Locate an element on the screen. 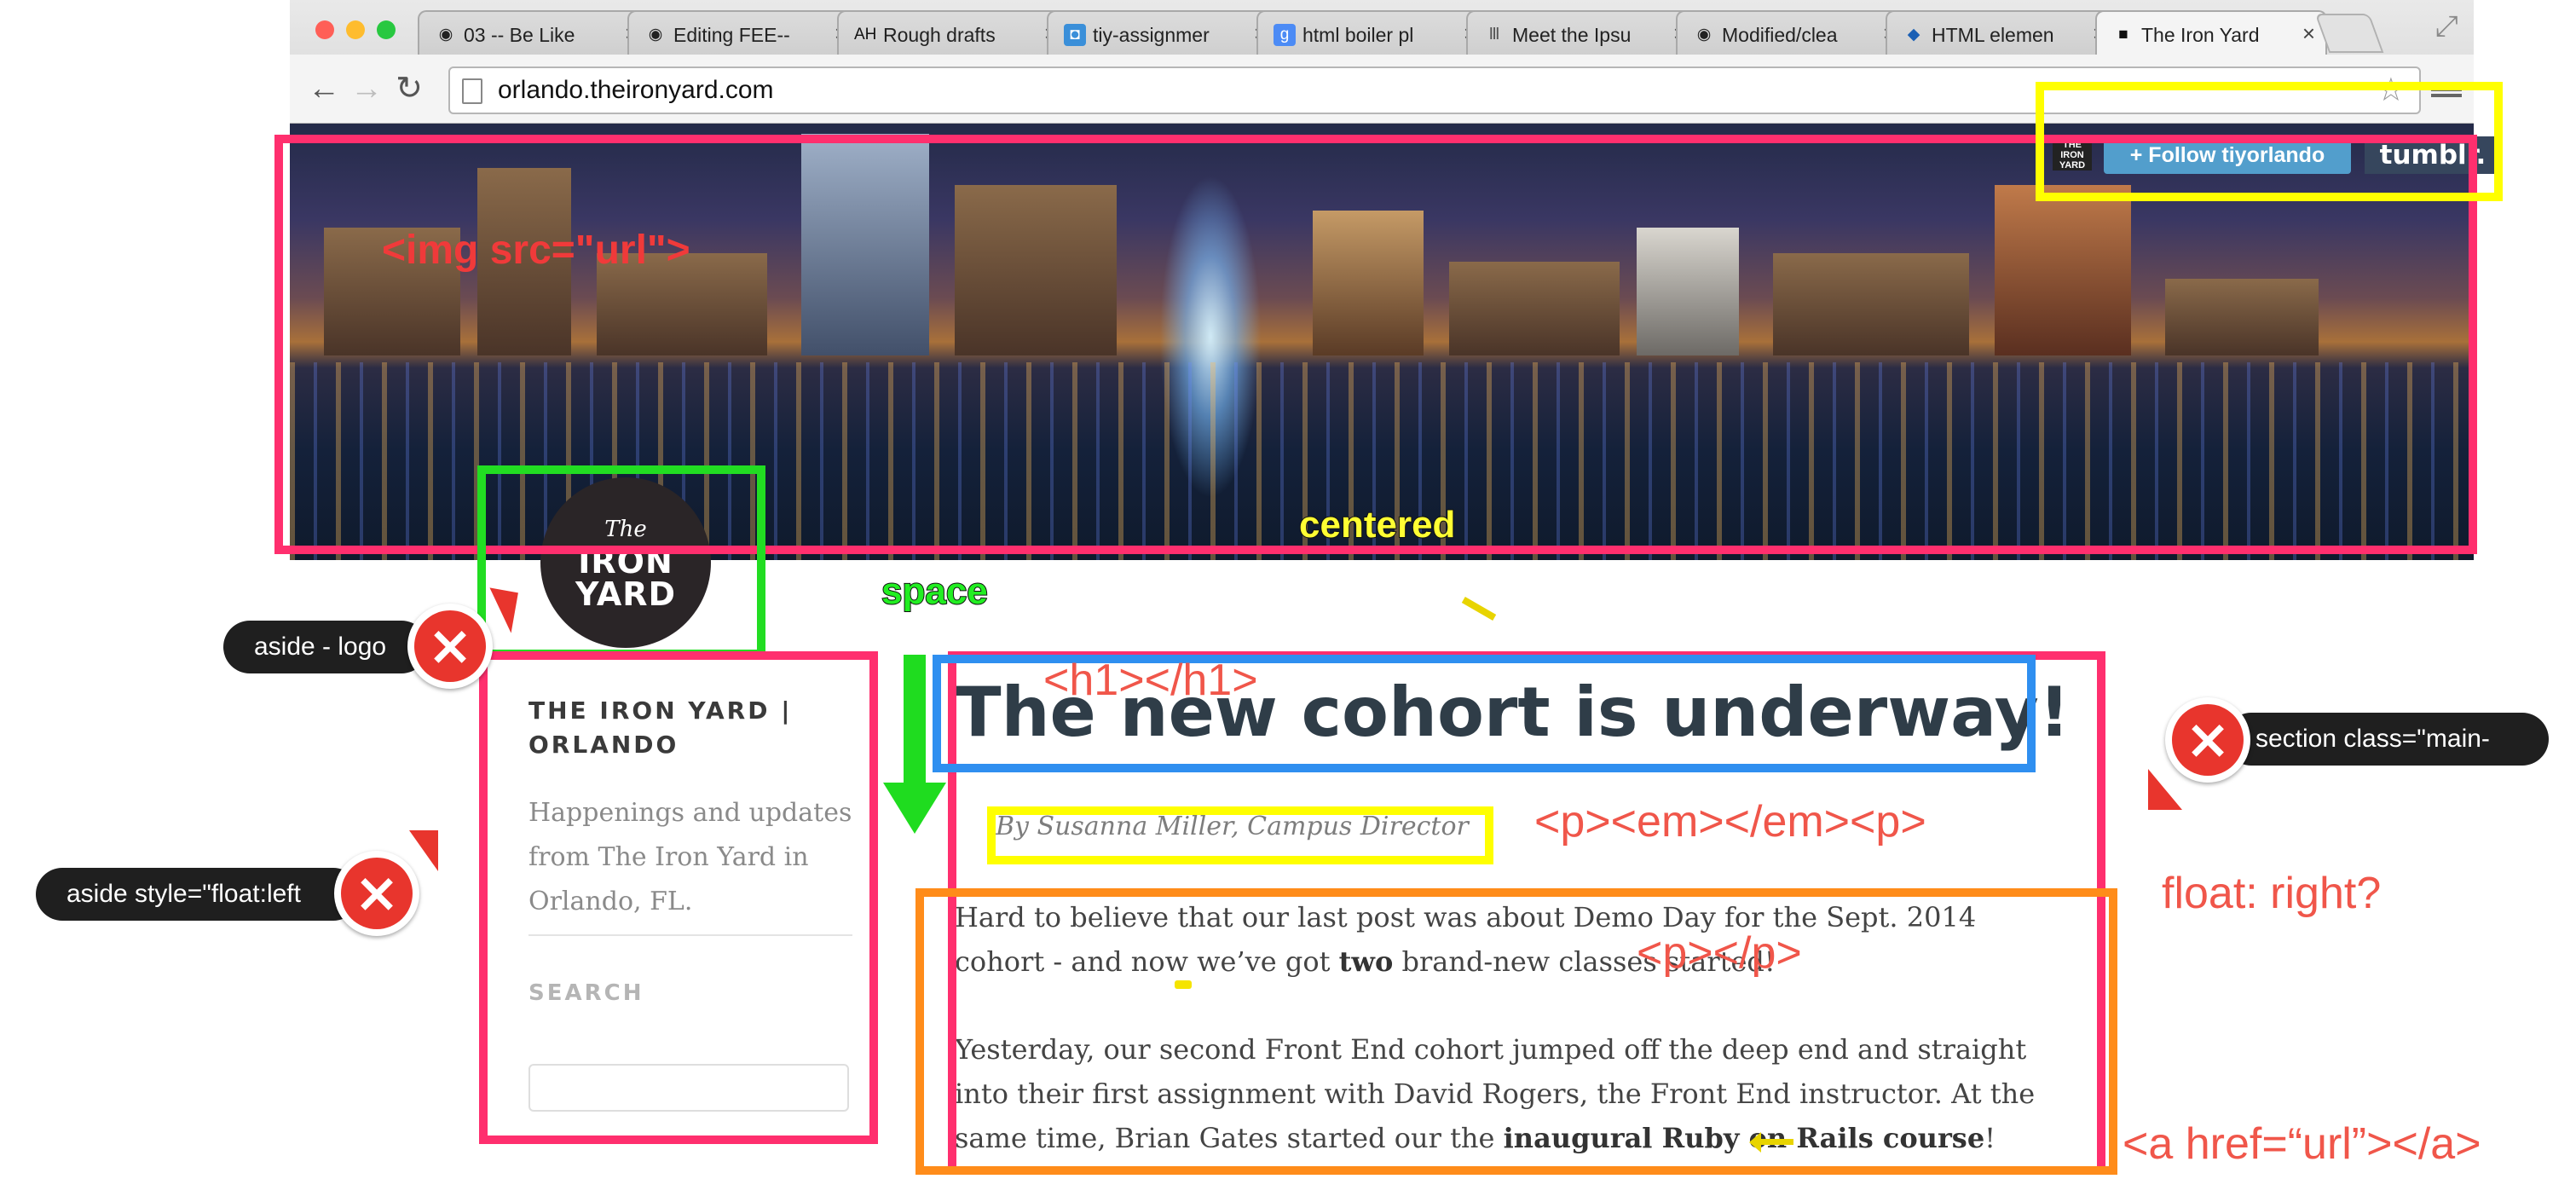 The width and height of the screenshot is (2576, 1202). browser-tab: ◆HTML elemen× is located at coordinates (2001, 33).